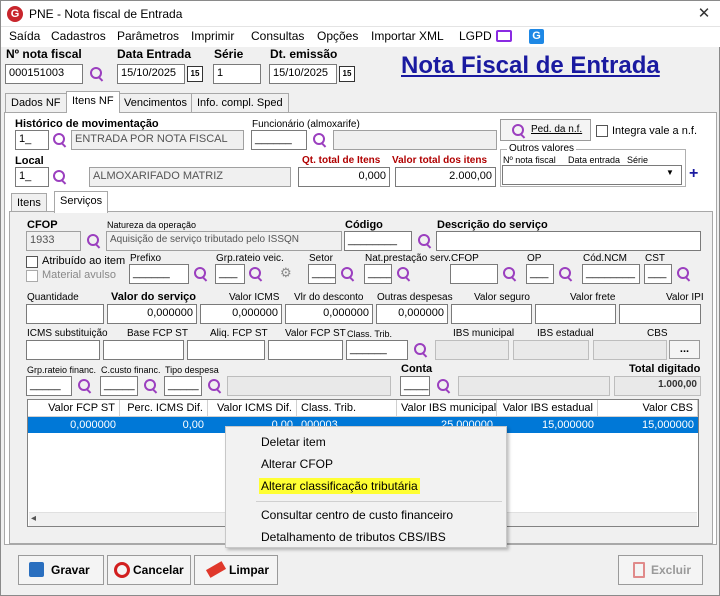  What do you see at coordinates (378, 241) in the screenshot?
I see `codigo-field: ________` at bounding box center [378, 241].